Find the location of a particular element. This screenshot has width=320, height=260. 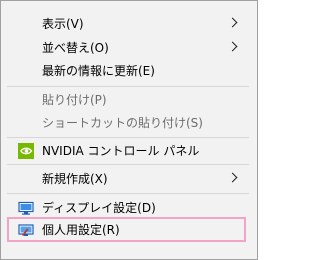

menu-item-label: 表示(V) is located at coordinates (63, 24).